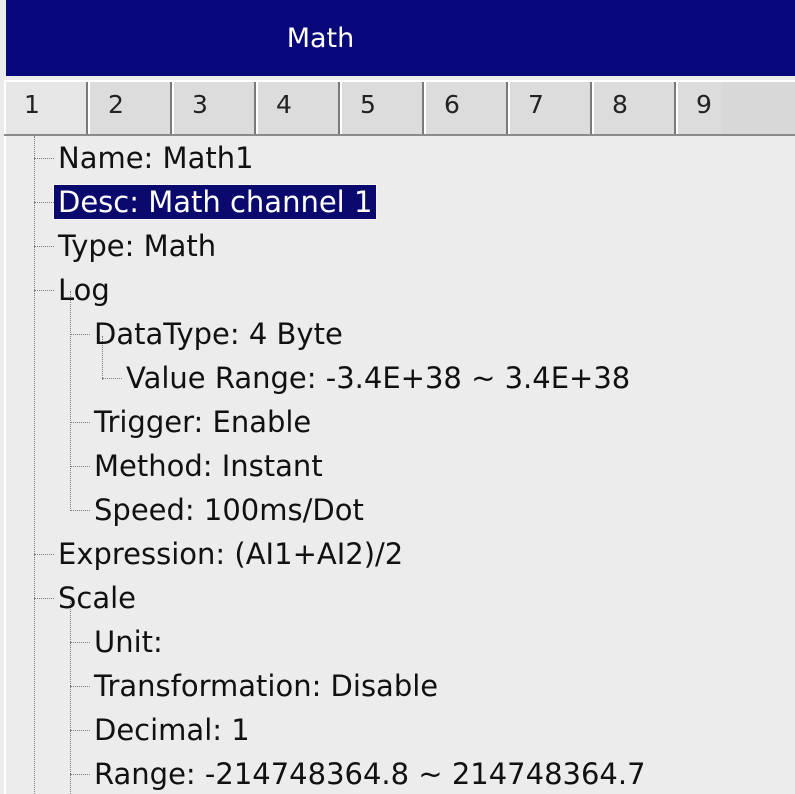 The height and width of the screenshot is (794, 795). I want to click on tree-item-desc: Desc: Math channel 1, so click(215, 202).